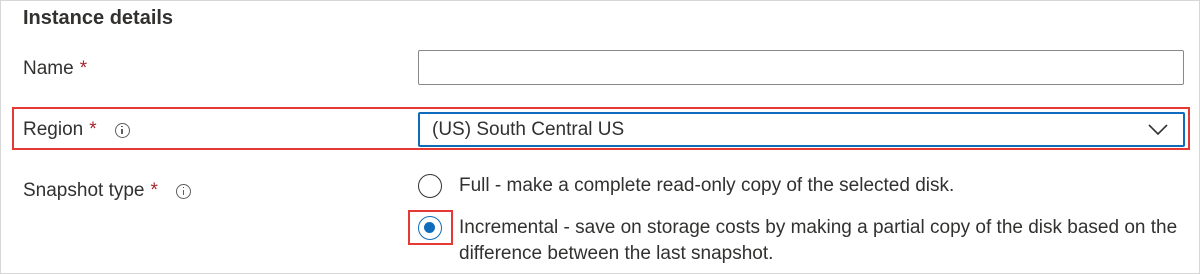 The height and width of the screenshot is (274, 1200). Describe the element at coordinates (122, 130) in the screenshot. I see `region-info-icon` at that location.